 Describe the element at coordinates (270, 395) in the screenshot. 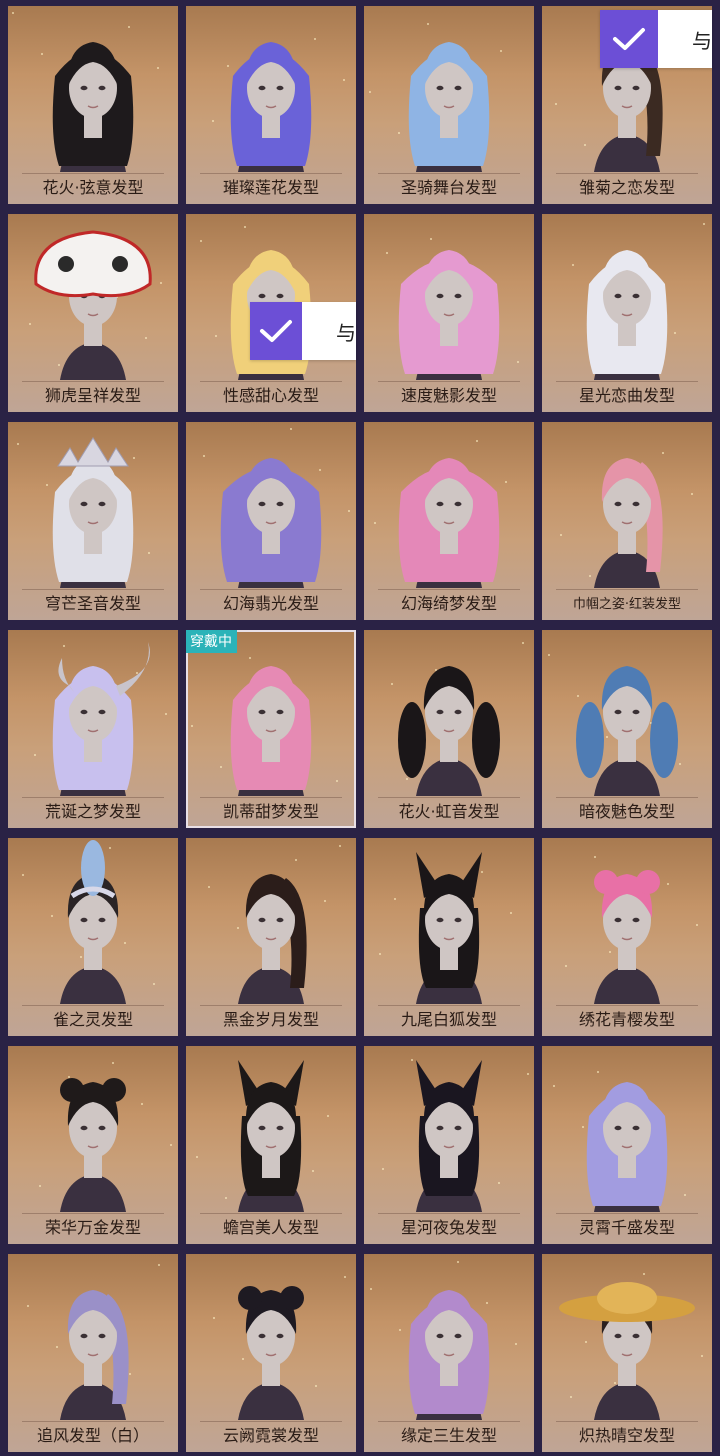

I see `hairstyle-name: 性感甜心发型` at that location.